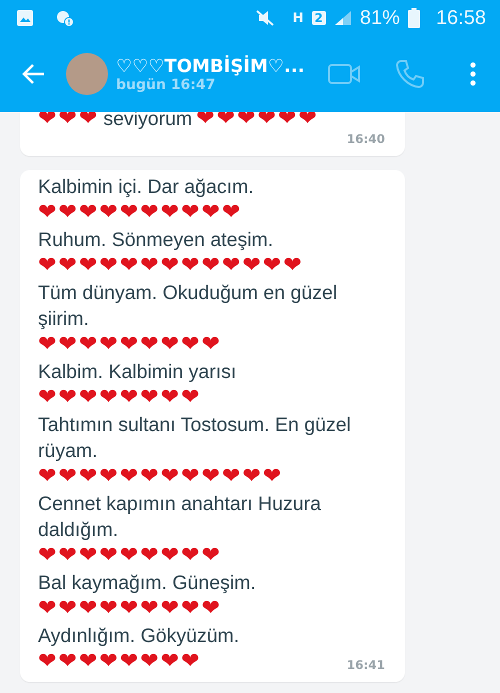  Describe the element at coordinates (147, 119) in the screenshot. I see `message-text: seviyorum` at that location.